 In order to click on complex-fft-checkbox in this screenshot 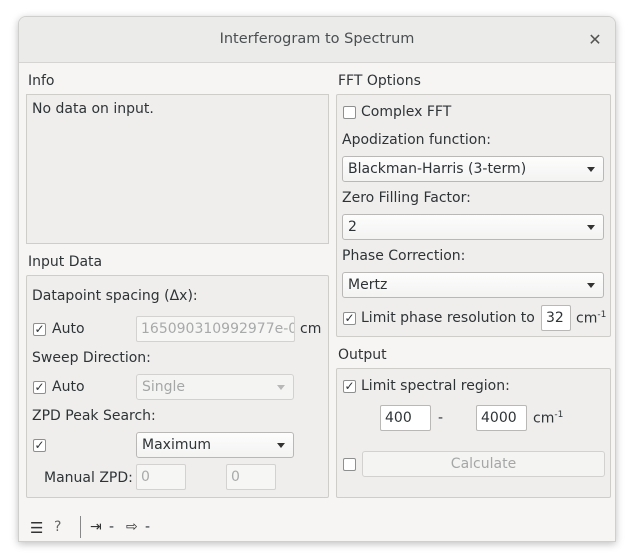, I will do `click(349, 112)`.